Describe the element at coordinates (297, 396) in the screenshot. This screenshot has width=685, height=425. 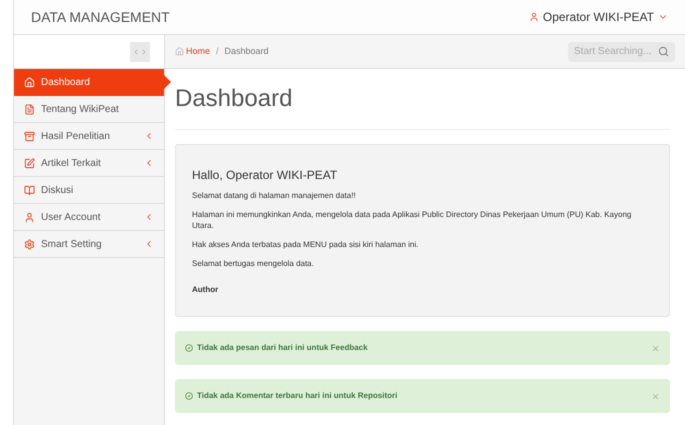
I see `alert-text: Tidak ada Komentar terbaru hari ini untuk Repositori` at that location.